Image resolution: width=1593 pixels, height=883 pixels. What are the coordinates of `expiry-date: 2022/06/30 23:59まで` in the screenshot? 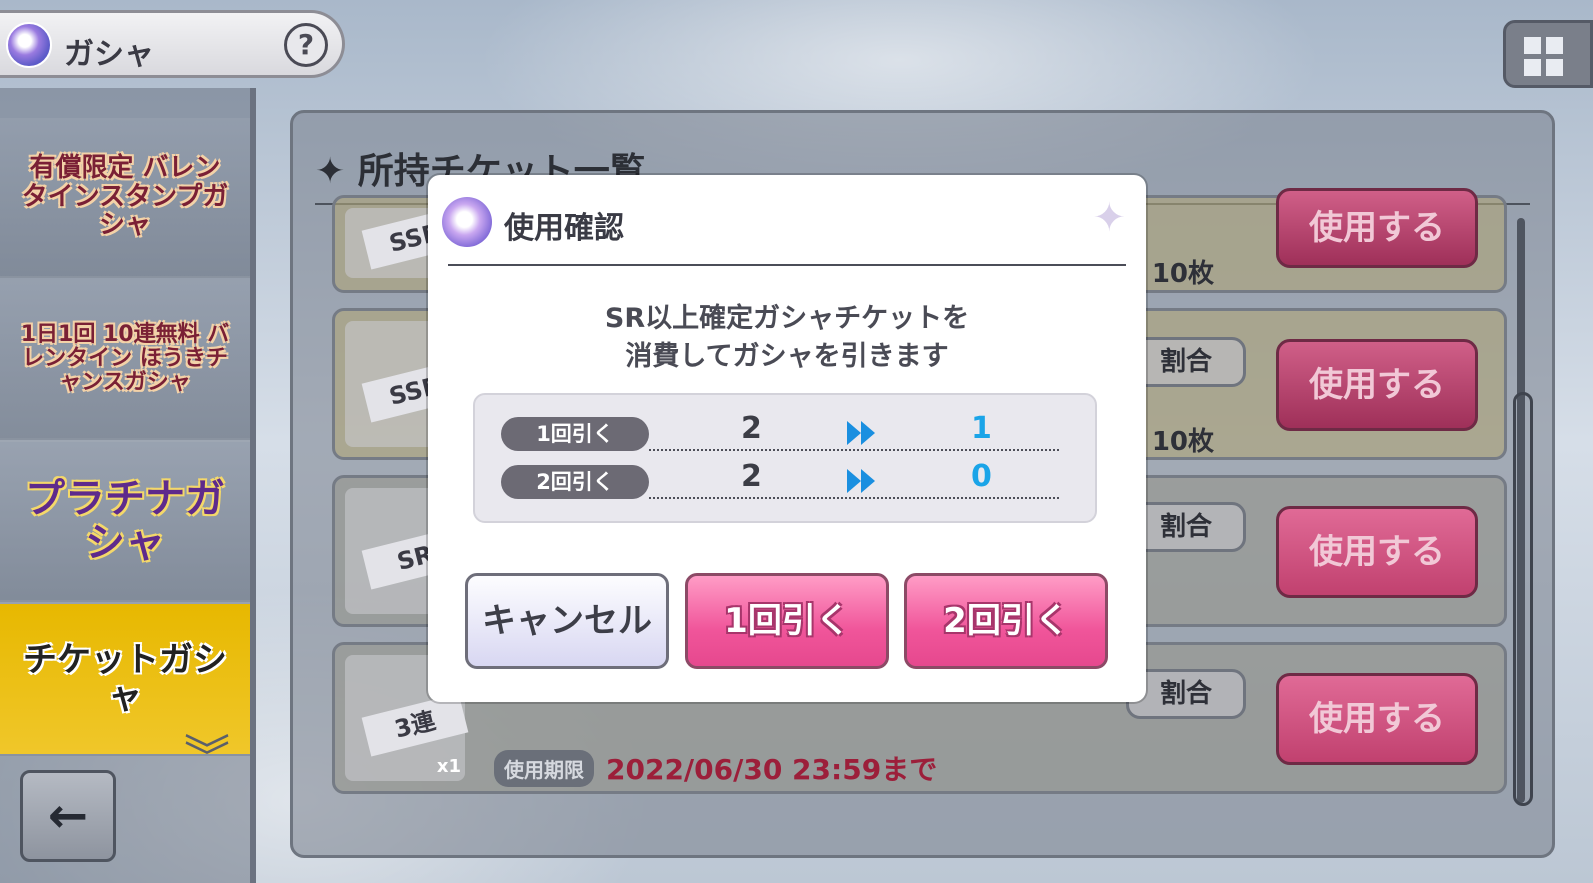 It's located at (772, 769).